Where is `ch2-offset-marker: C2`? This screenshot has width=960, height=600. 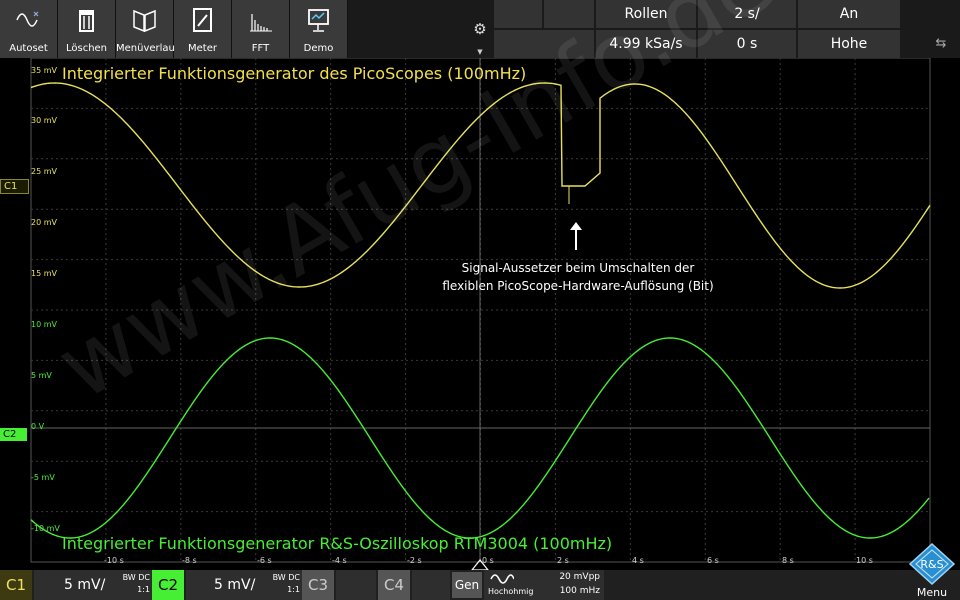
ch2-offset-marker: C2 is located at coordinates (13, 434).